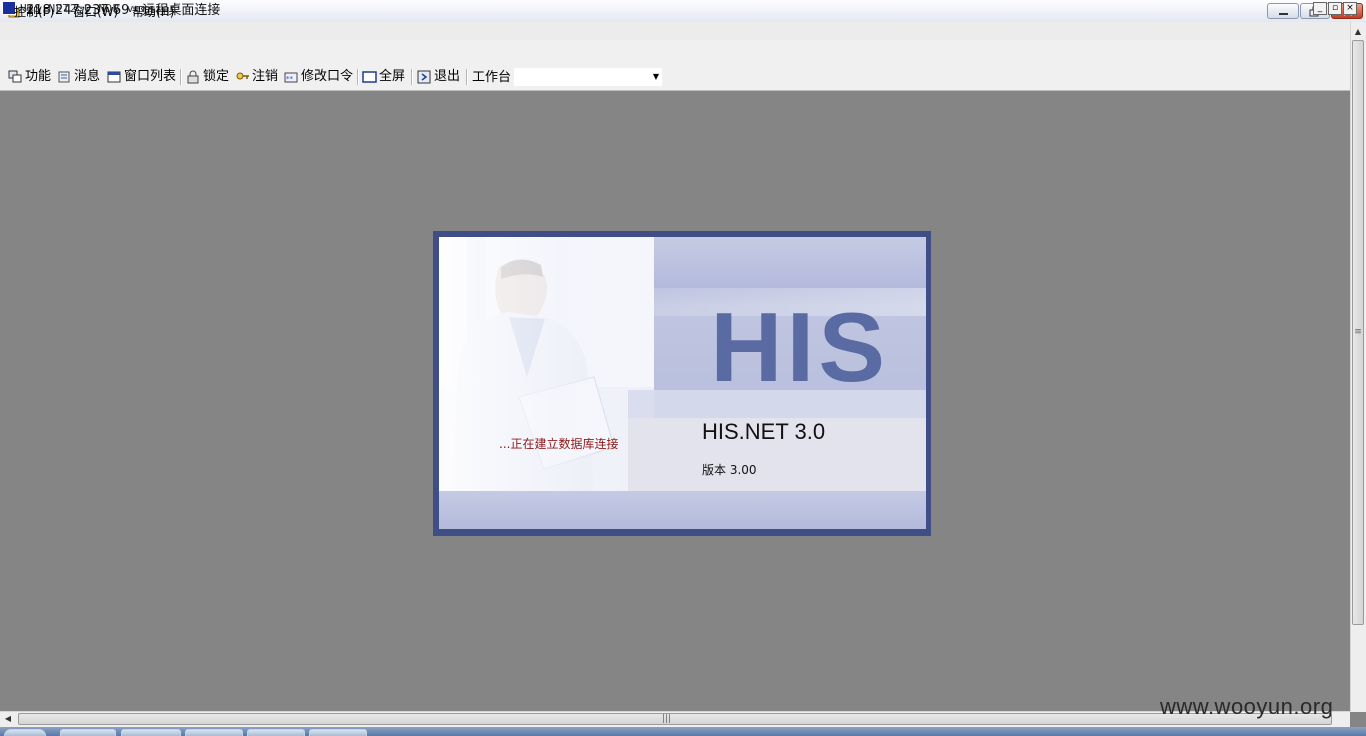  What do you see at coordinates (25, 732) in the screenshot?
I see `start-button` at bounding box center [25, 732].